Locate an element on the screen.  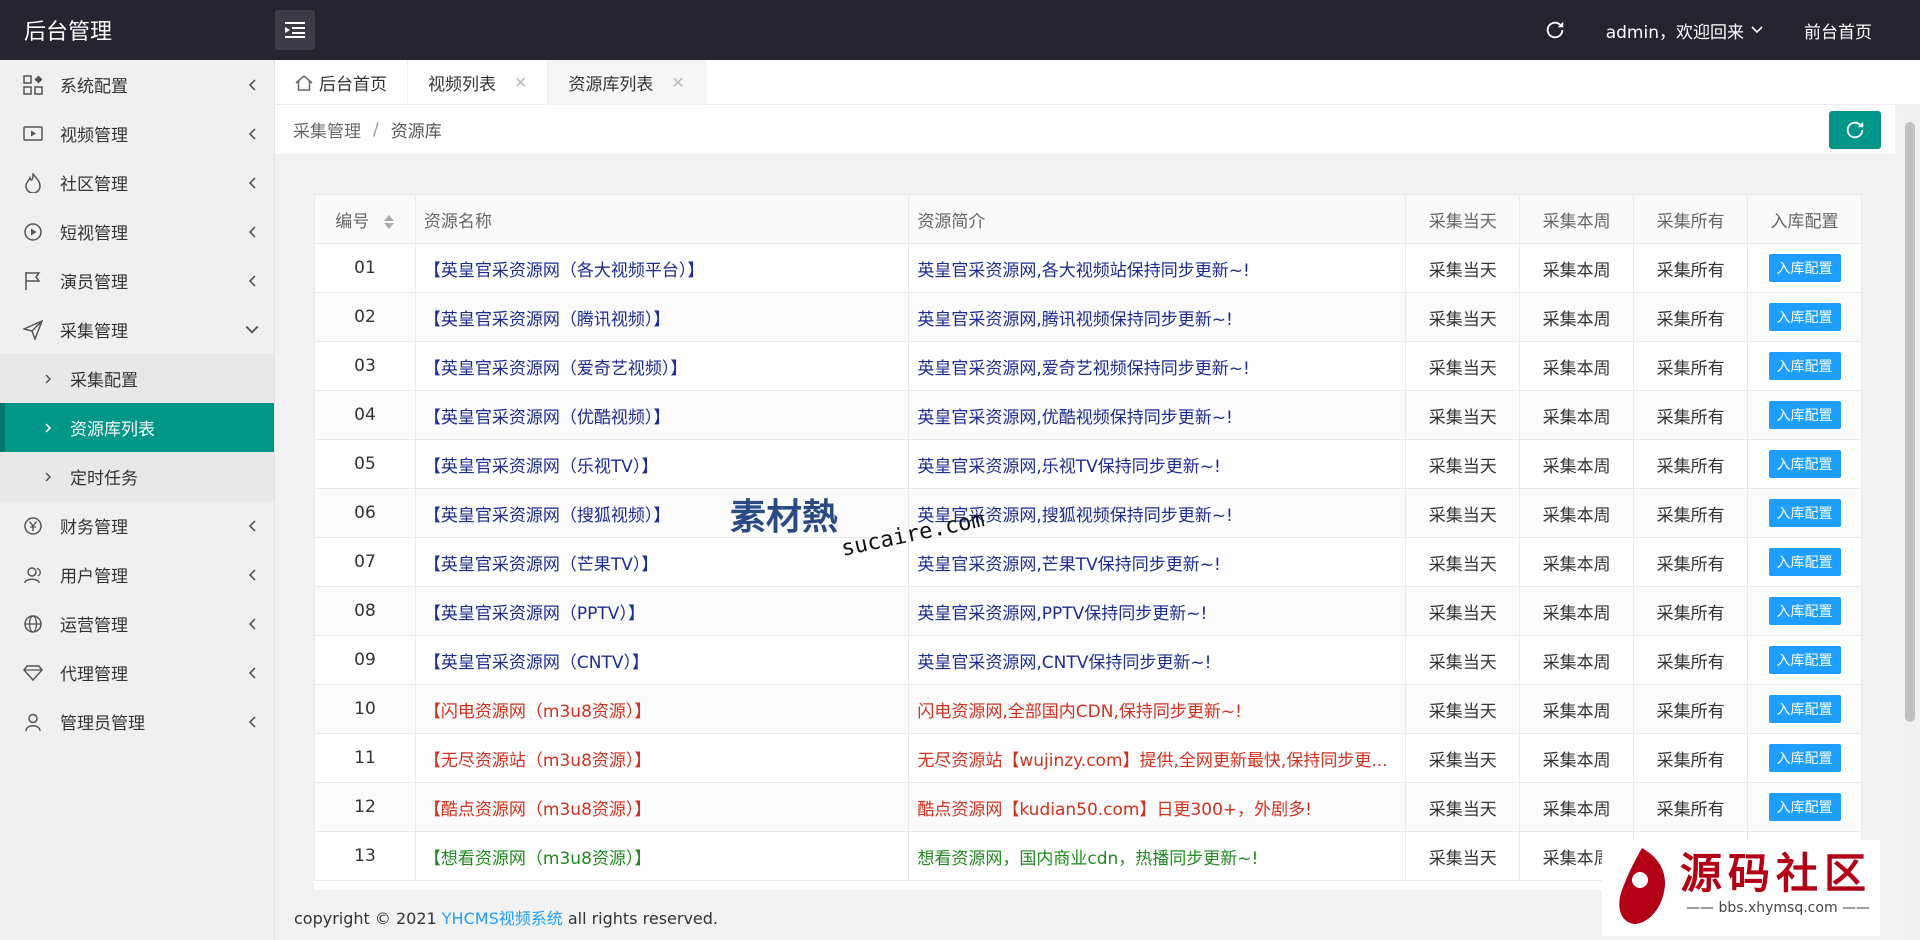
sidebar-item-operations: 运营管理 is located at coordinates (137, 623).